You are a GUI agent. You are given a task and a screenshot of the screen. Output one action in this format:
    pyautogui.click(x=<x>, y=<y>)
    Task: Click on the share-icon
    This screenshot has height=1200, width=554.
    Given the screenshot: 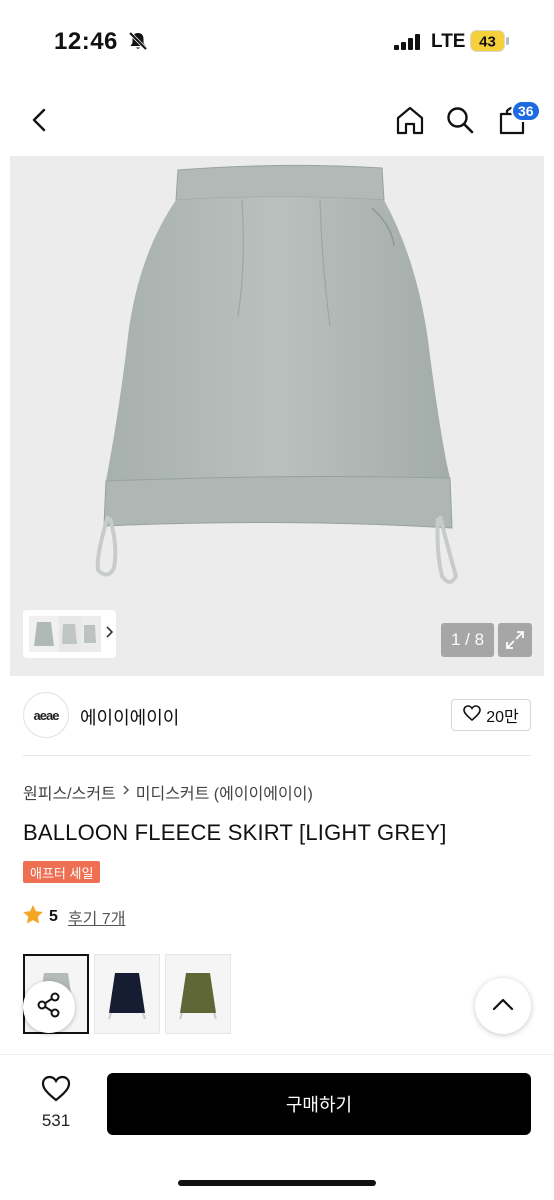 What is the action you would take?
    pyautogui.click(x=49, y=1007)
    